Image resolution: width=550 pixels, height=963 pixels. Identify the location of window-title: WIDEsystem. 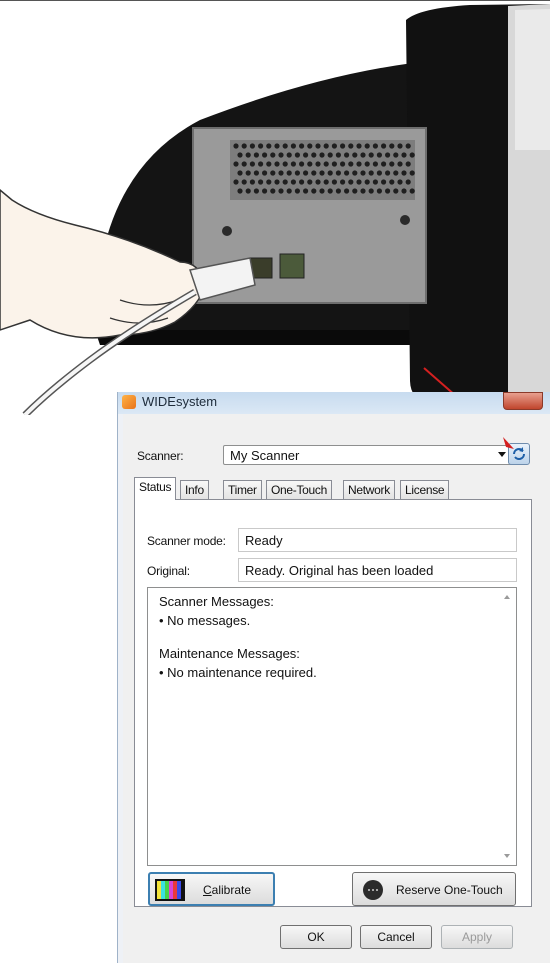
(180, 401).